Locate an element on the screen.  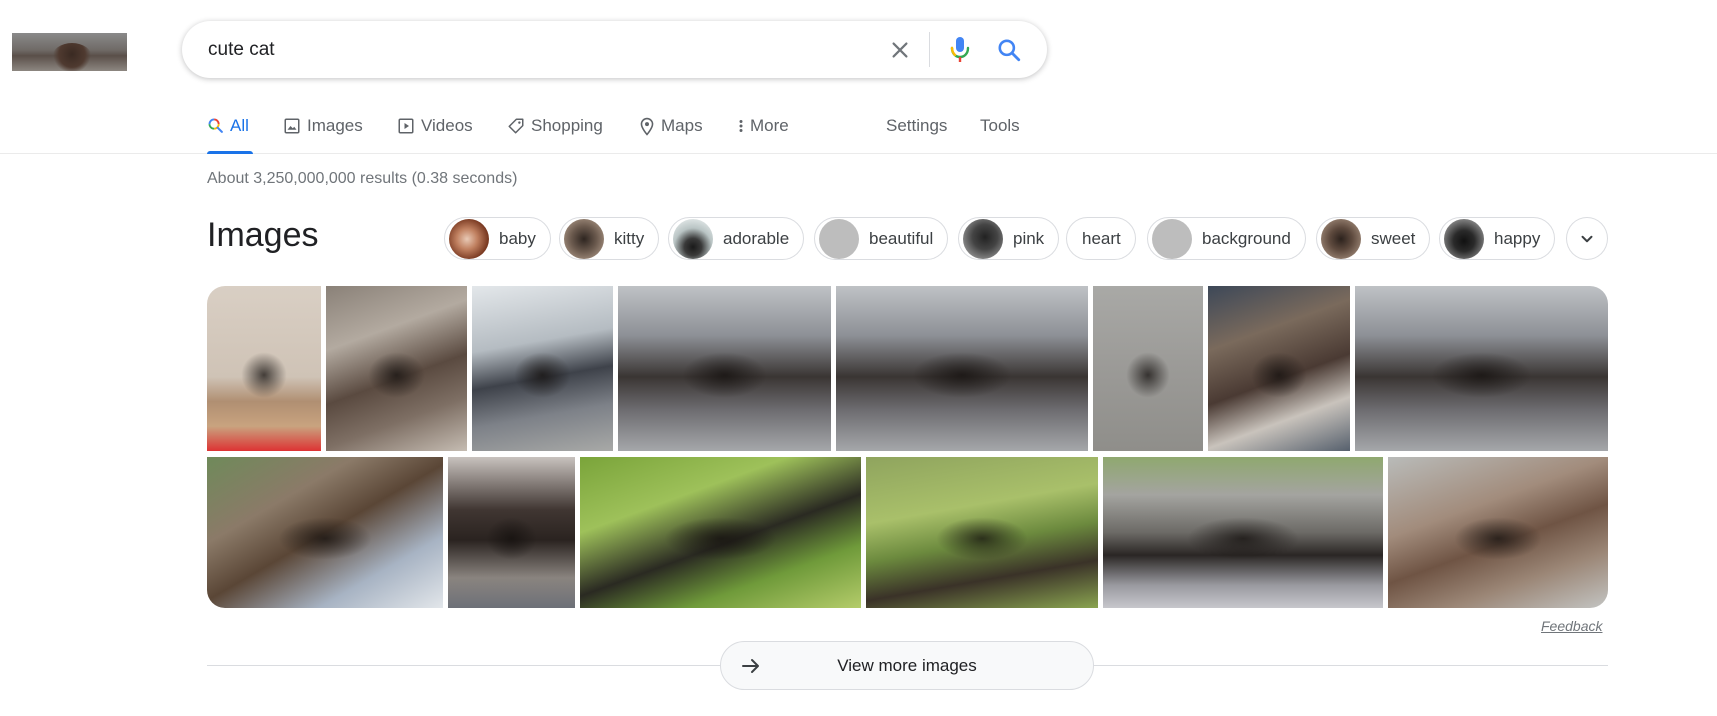
tab-shopping: Shopping is located at coordinates (555, 135).